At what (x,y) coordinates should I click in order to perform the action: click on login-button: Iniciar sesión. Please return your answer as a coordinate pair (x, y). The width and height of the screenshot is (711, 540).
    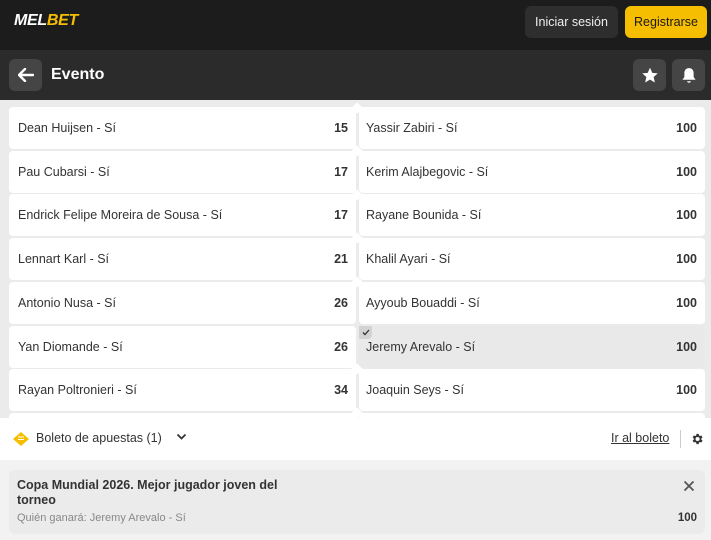
    Looking at the image, I should click on (571, 22).